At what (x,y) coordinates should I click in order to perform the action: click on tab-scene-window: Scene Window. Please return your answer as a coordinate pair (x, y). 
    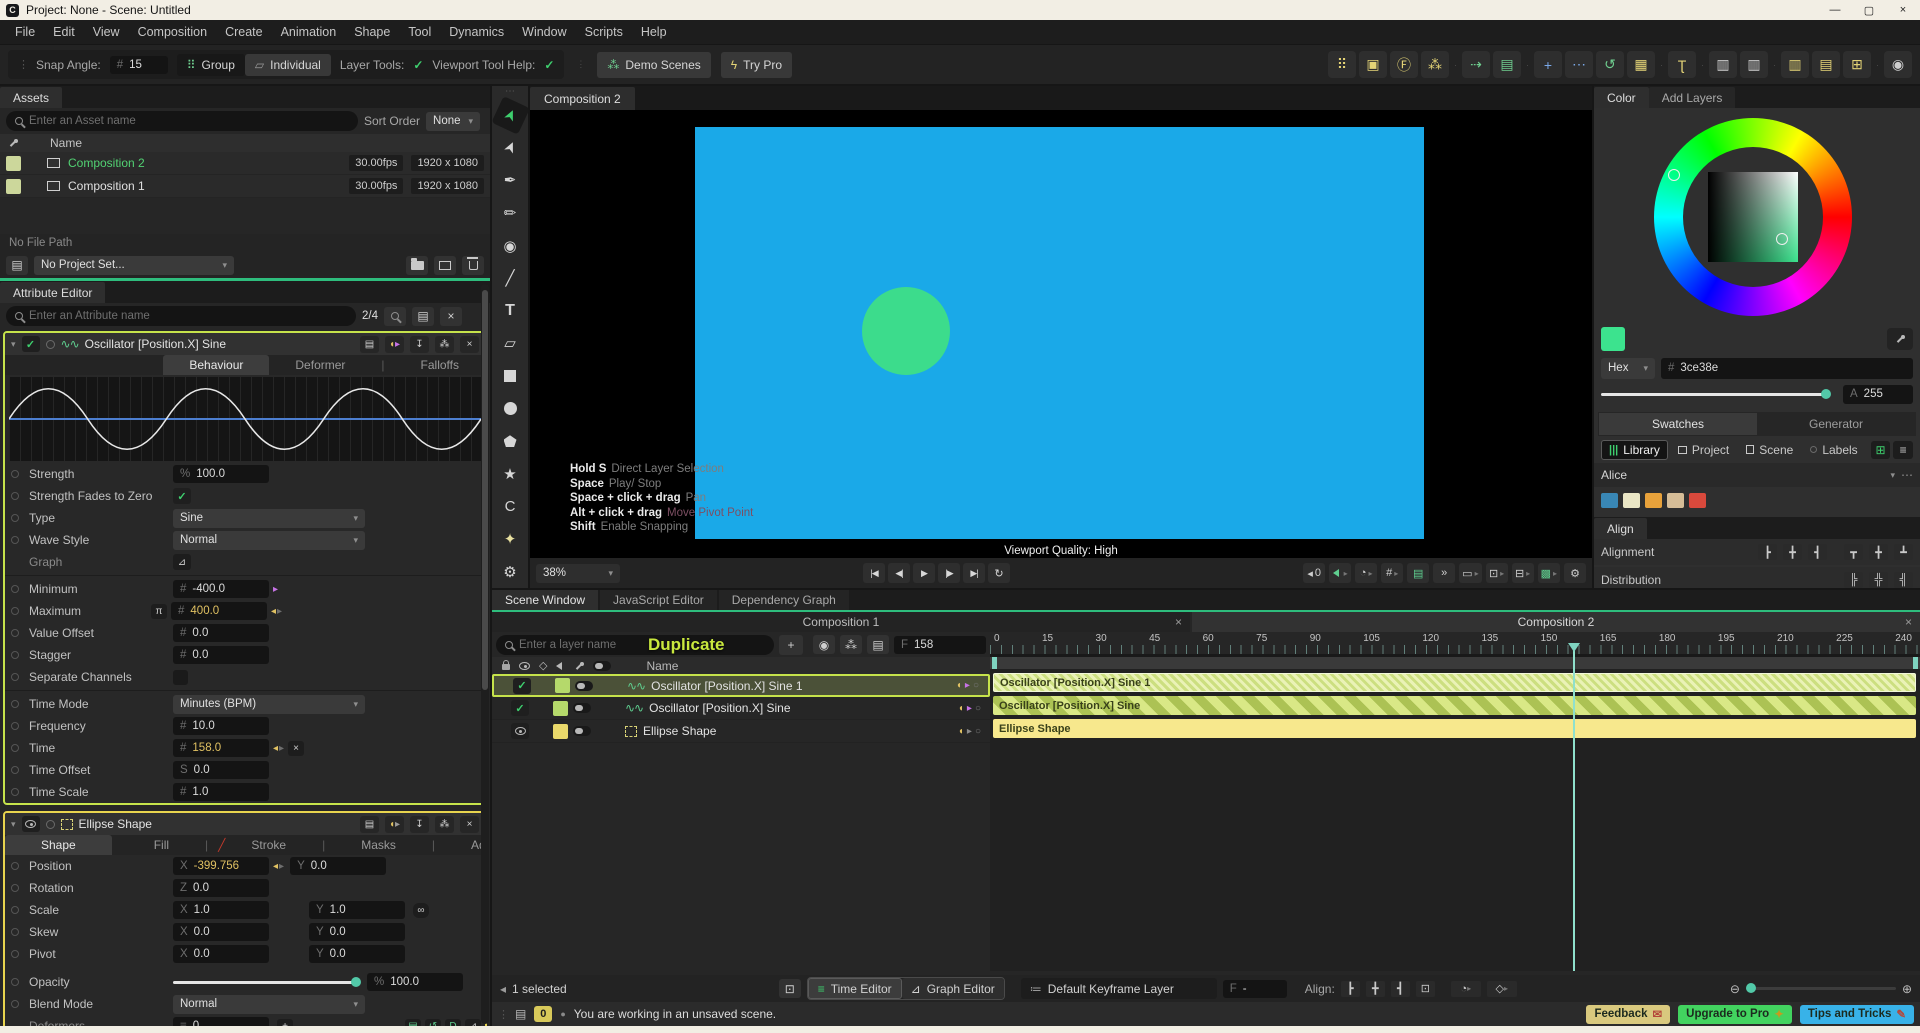
    Looking at the image, I should click on (545, 600).